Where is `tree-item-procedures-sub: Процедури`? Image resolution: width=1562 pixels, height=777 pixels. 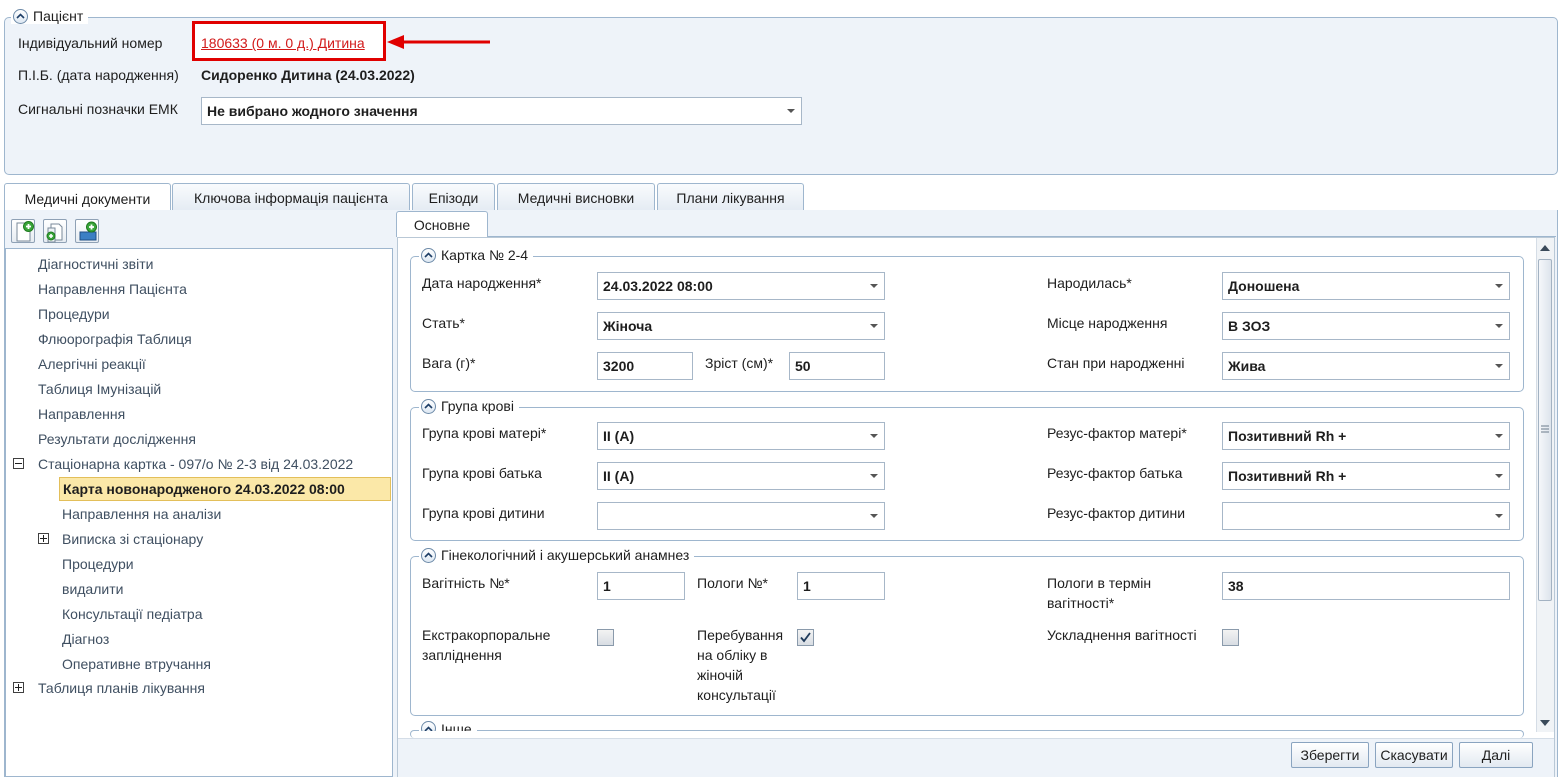
tree-item-procedures-sub: Процедури is located at coordinates (98, 564).